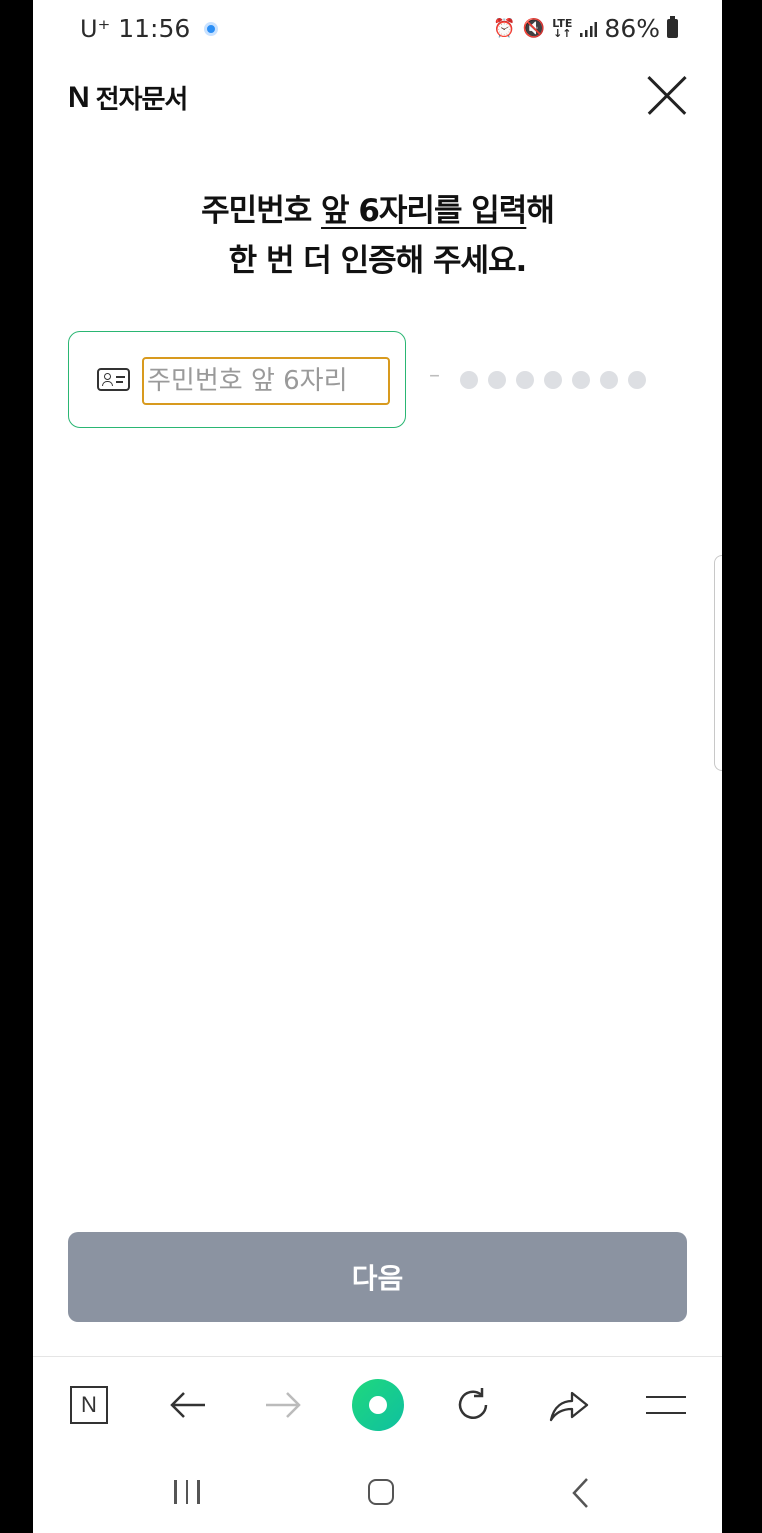 The width and height of the screenshot is (762, 1533). I want to click on masked-id-back, so click(553, 380).